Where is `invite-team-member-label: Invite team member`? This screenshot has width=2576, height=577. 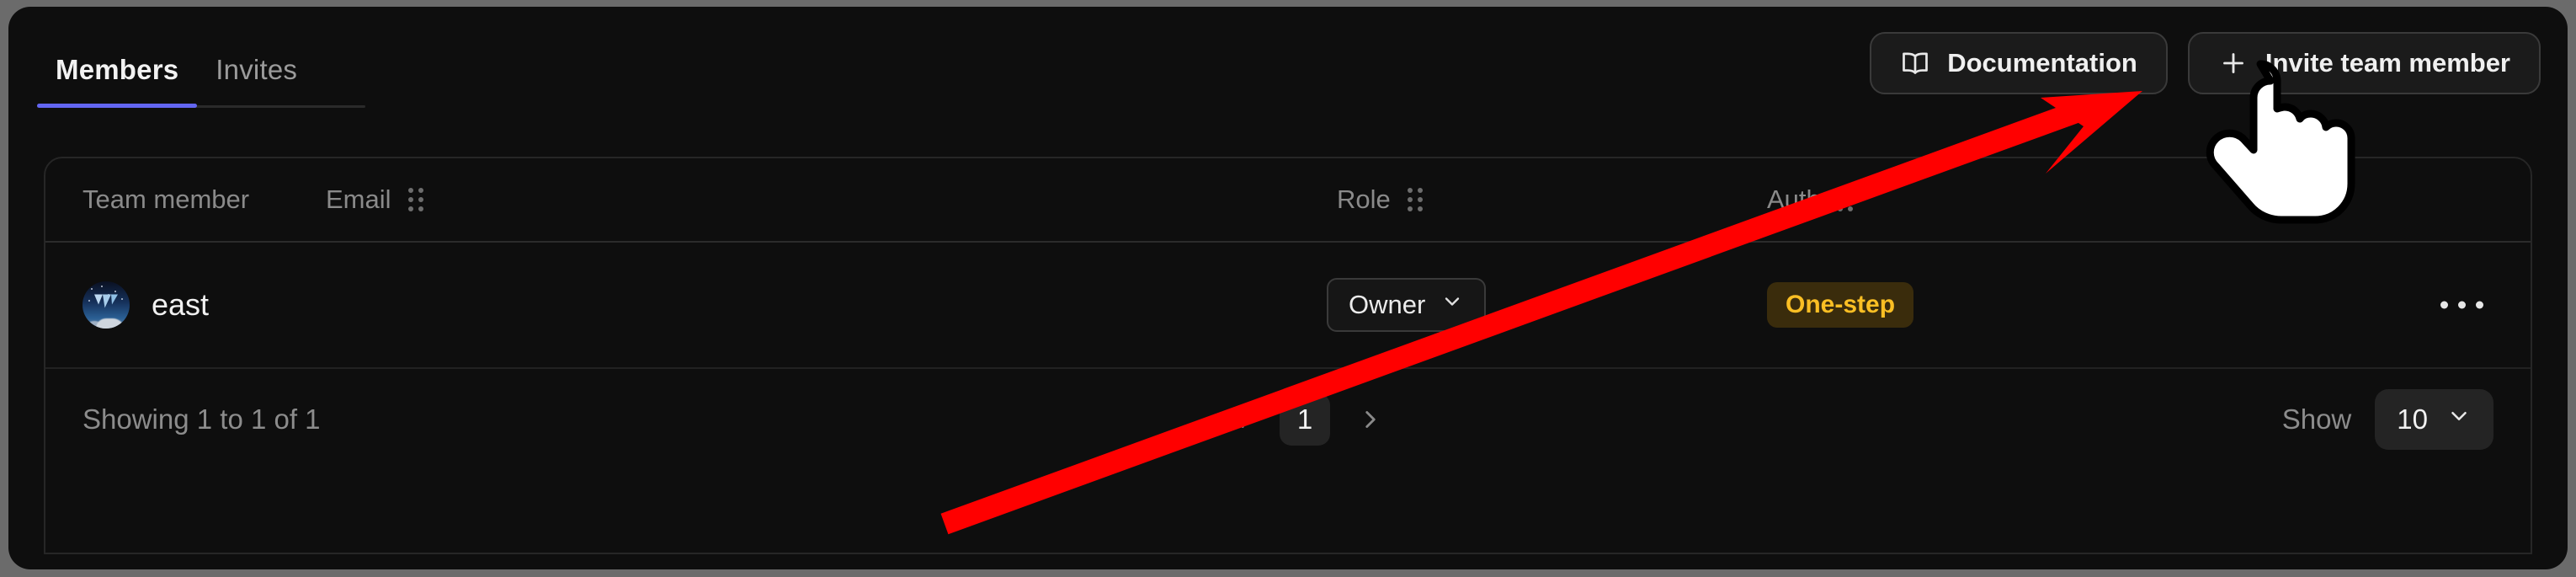 invite-team-member-label: Invite team member is located at coordinates (2388, 62).